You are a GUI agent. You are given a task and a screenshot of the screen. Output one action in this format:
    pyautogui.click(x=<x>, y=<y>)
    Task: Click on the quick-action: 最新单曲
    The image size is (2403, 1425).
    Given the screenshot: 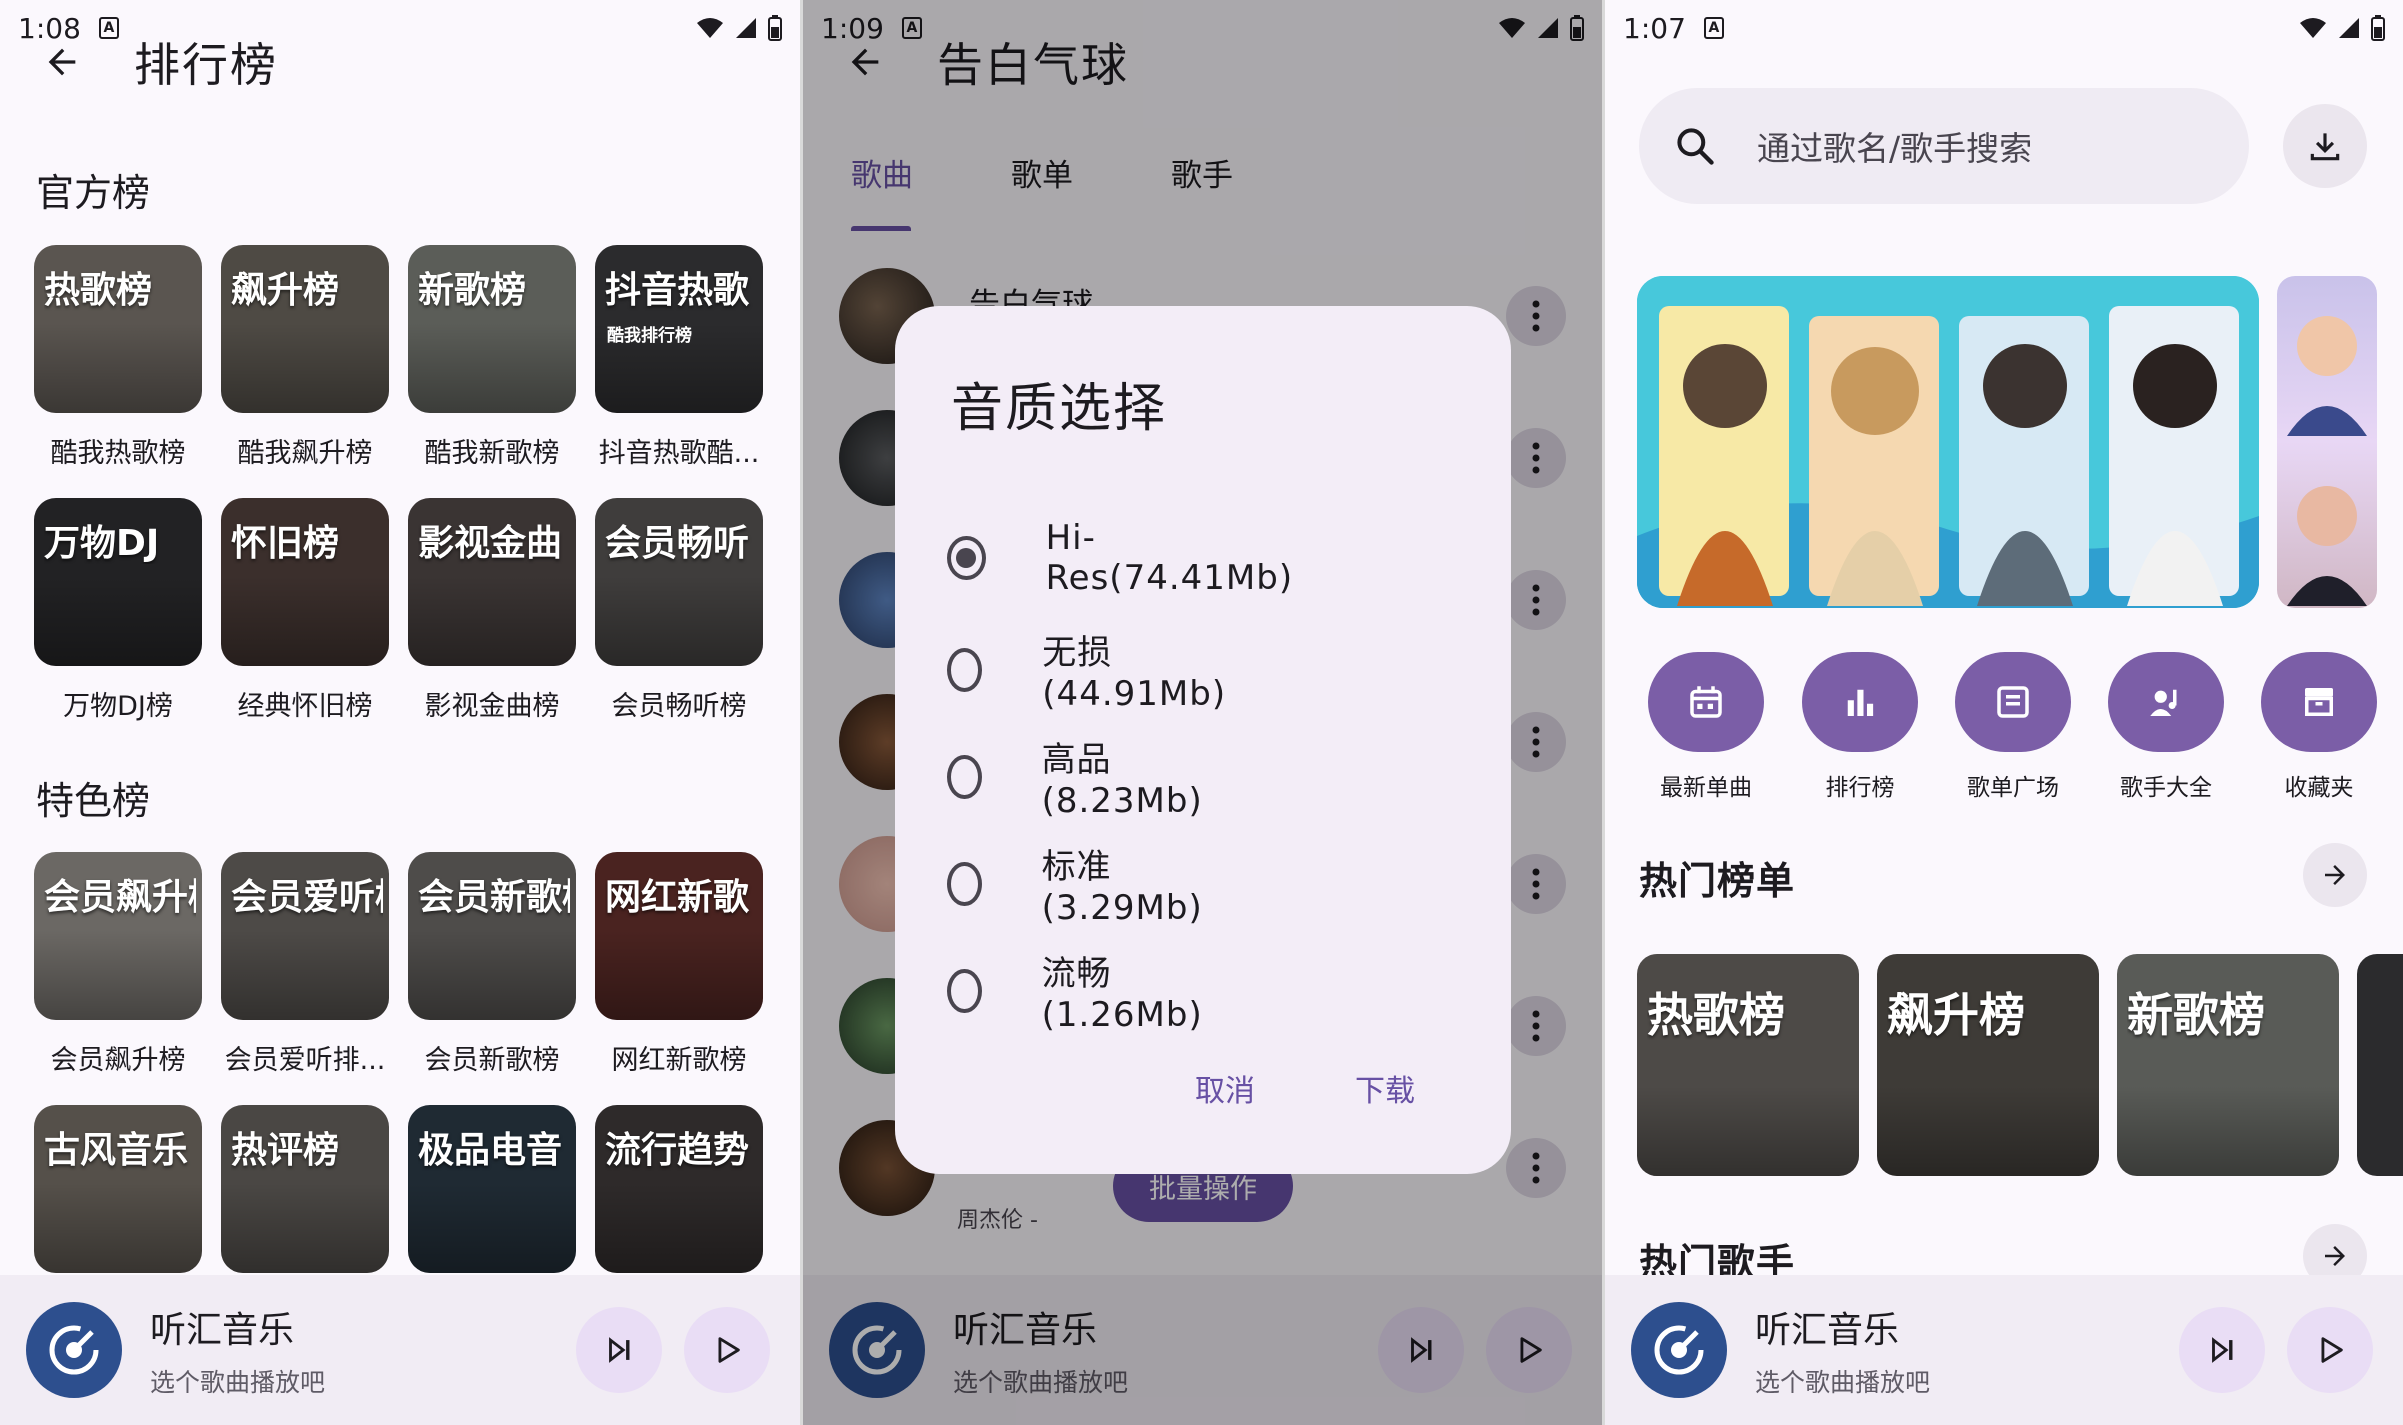 What is the action you would take?
    pyautogui.click(x=1706, y=727)
    